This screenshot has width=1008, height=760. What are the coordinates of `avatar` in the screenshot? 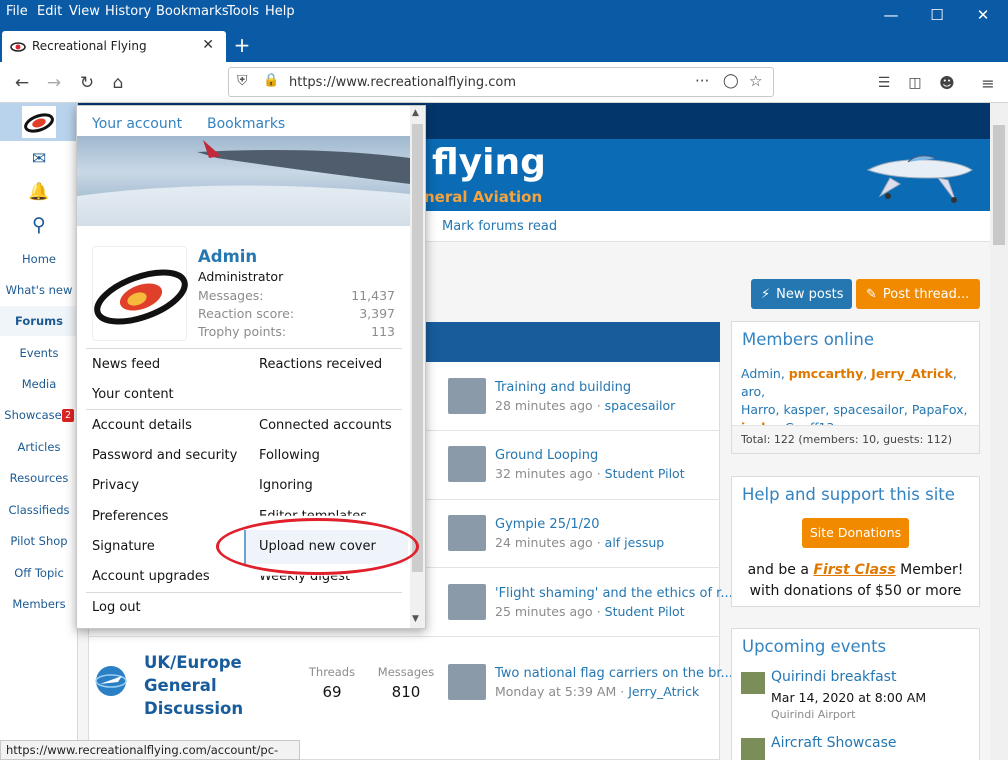 It's located at (140, 293).